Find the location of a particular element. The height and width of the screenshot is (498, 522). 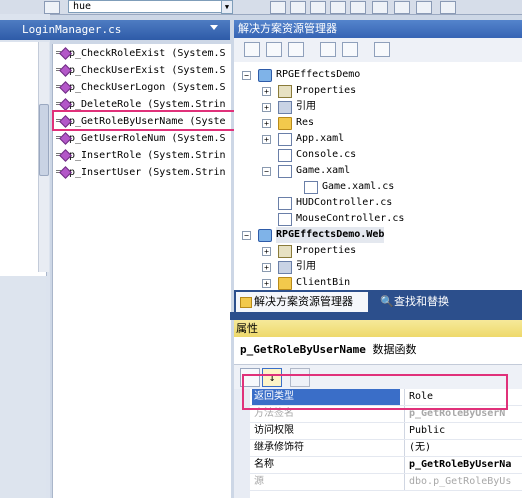

object-type: 数据函数 is located at coordinates (394, 349).